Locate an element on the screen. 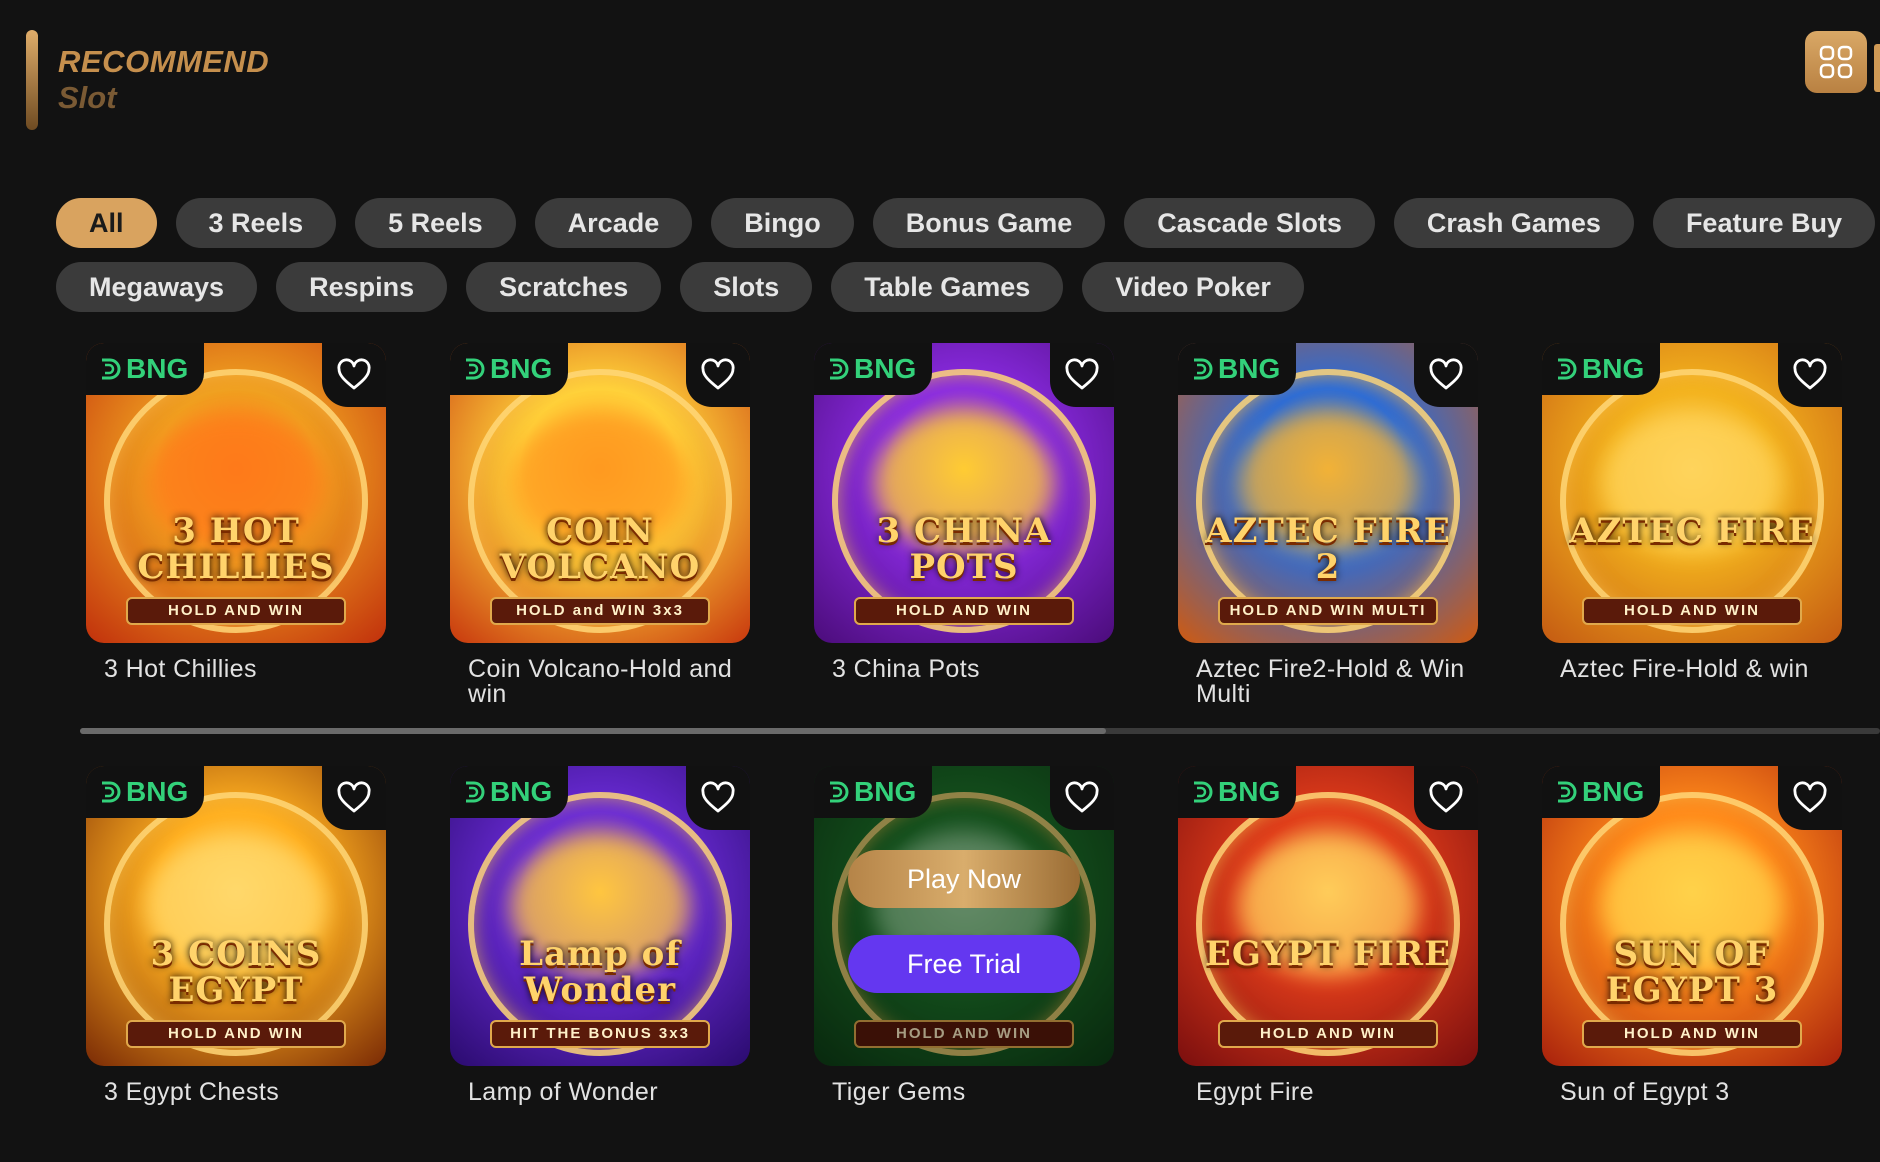 Image resolution: width=1880 pixels, height=1162 pixels. game-title: Coin Volcano-Hold and win is located at coordinates (600, 681).